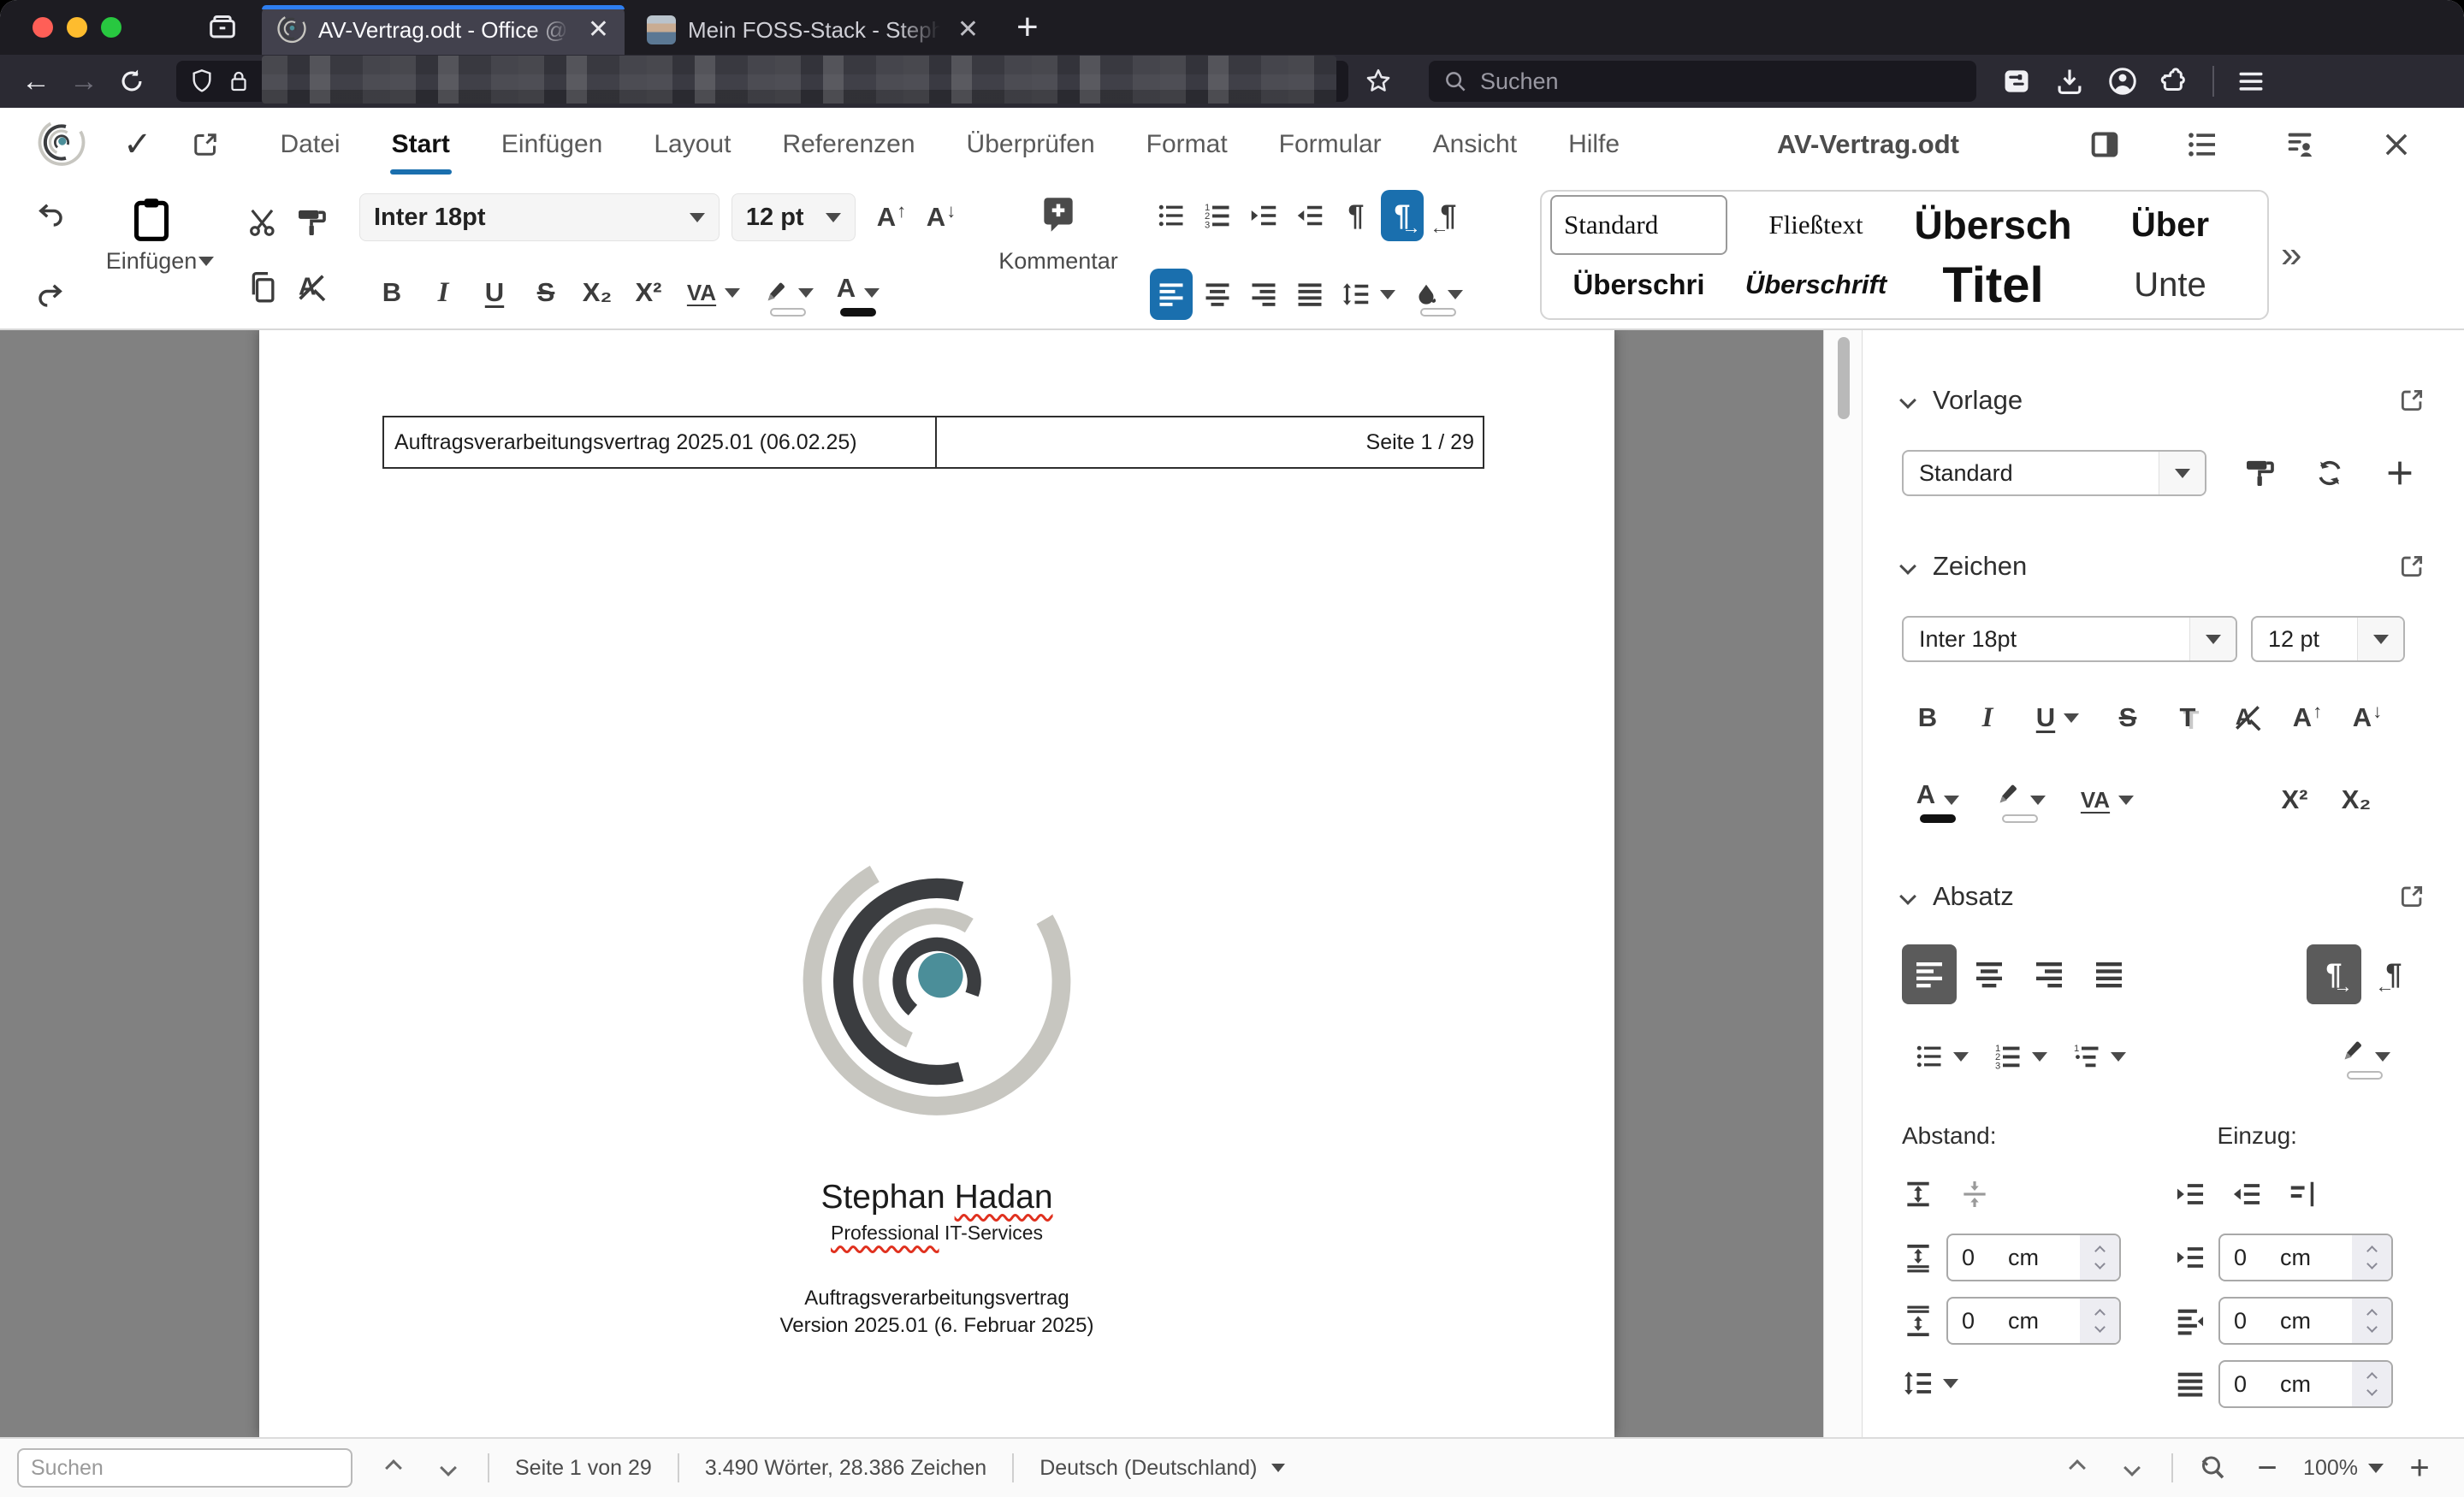 This screenshot has height=1497, width=2464. Describe the element at coordinates (137, 144) in the screenshot. I see `save-status-check-icon: ✓` at that location.